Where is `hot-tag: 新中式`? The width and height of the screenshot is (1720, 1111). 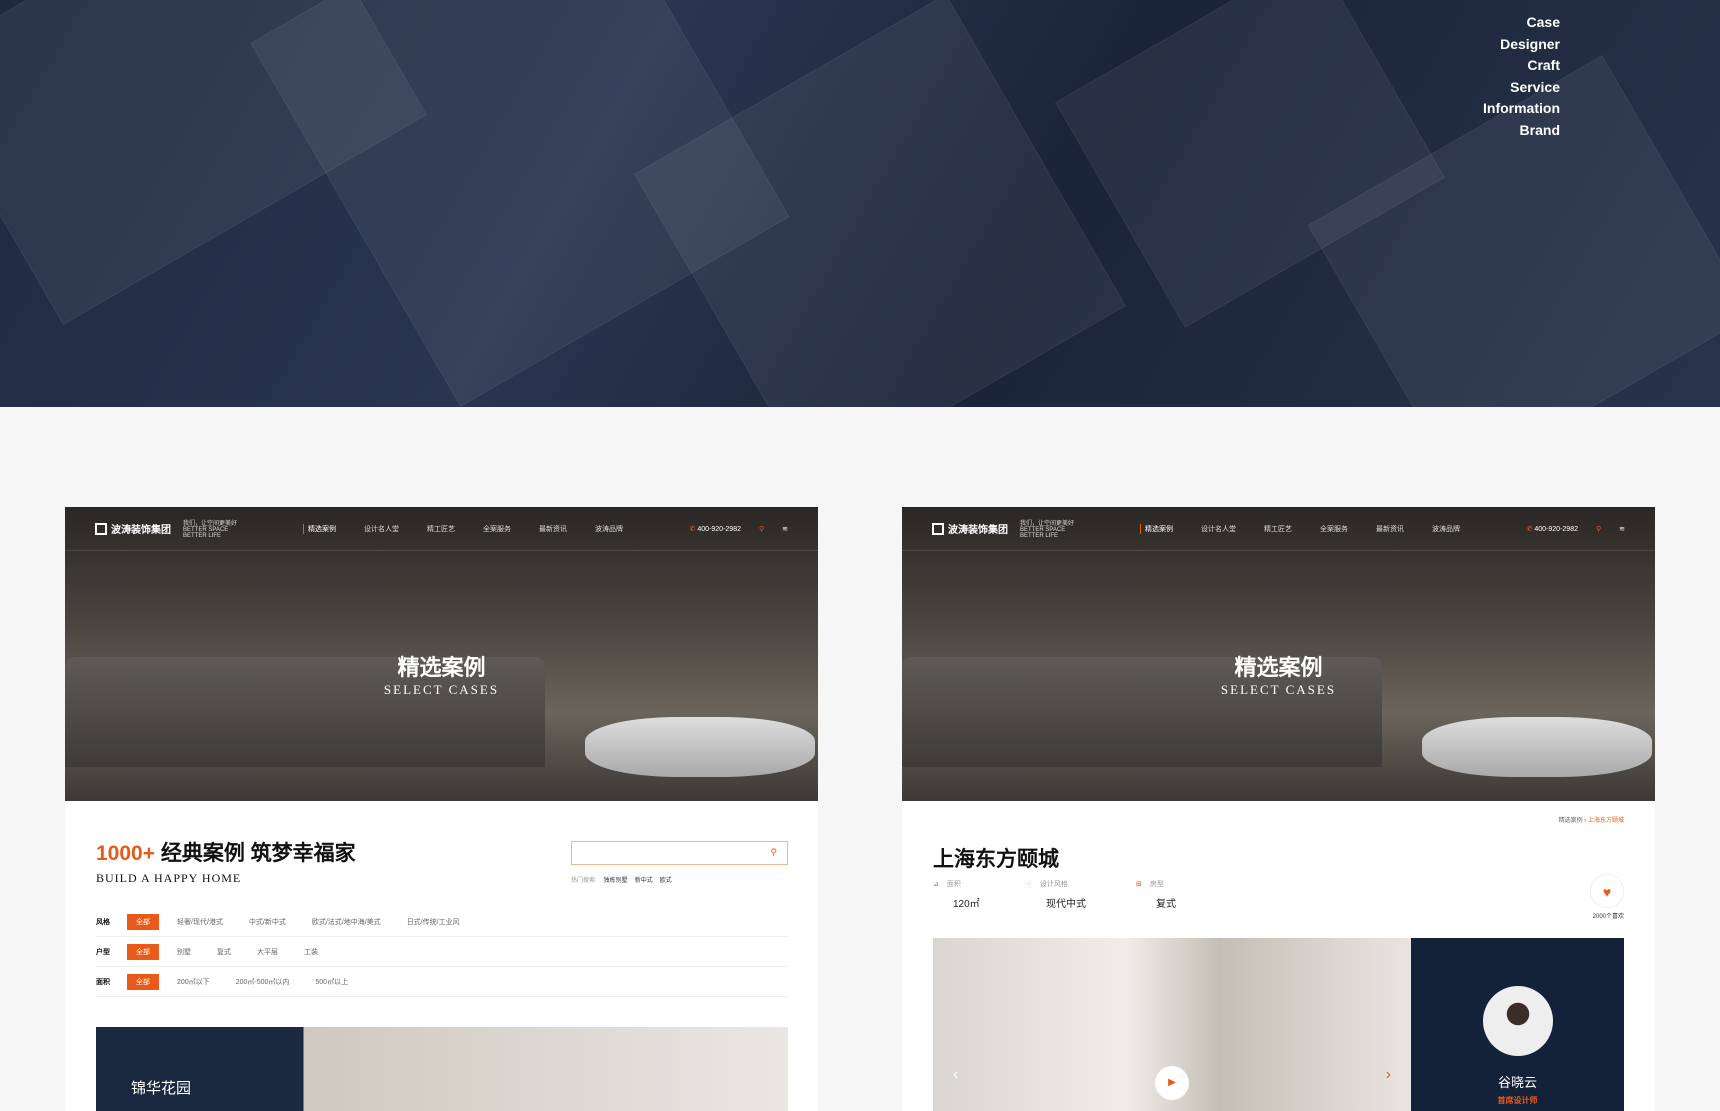 hot-tag: 新中式 is located at coordinates (644, 879).